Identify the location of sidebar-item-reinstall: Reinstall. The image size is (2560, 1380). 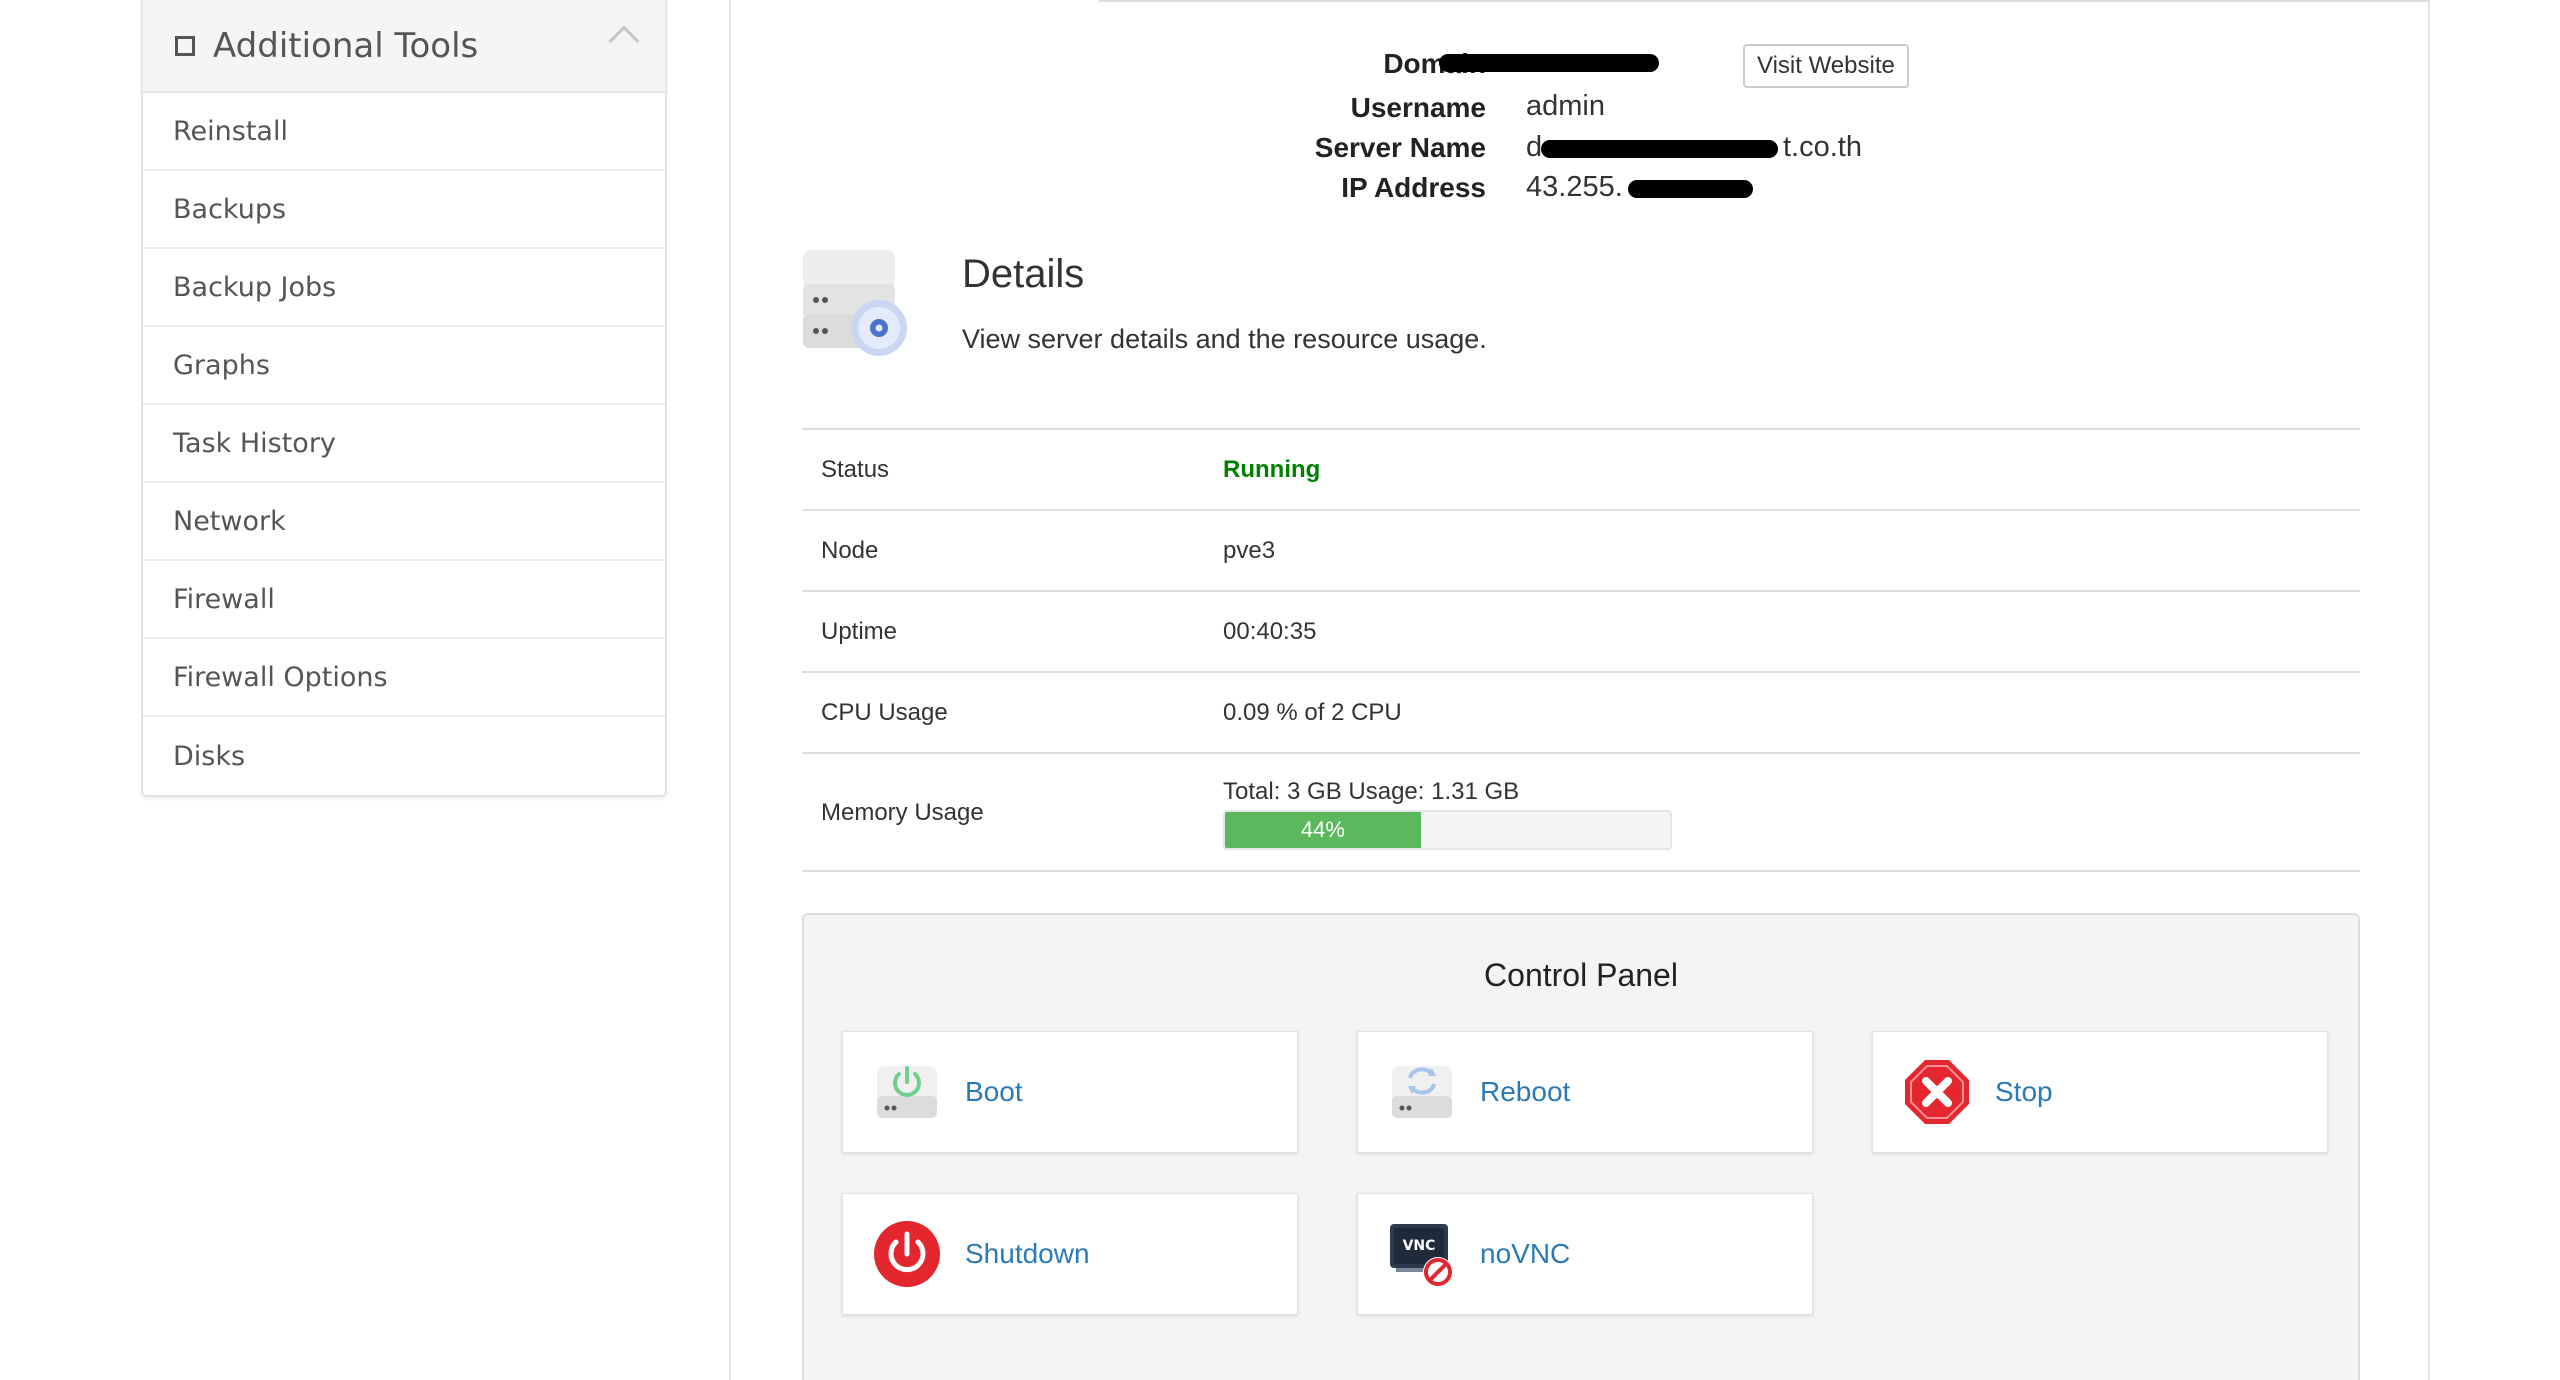
(404, 132).